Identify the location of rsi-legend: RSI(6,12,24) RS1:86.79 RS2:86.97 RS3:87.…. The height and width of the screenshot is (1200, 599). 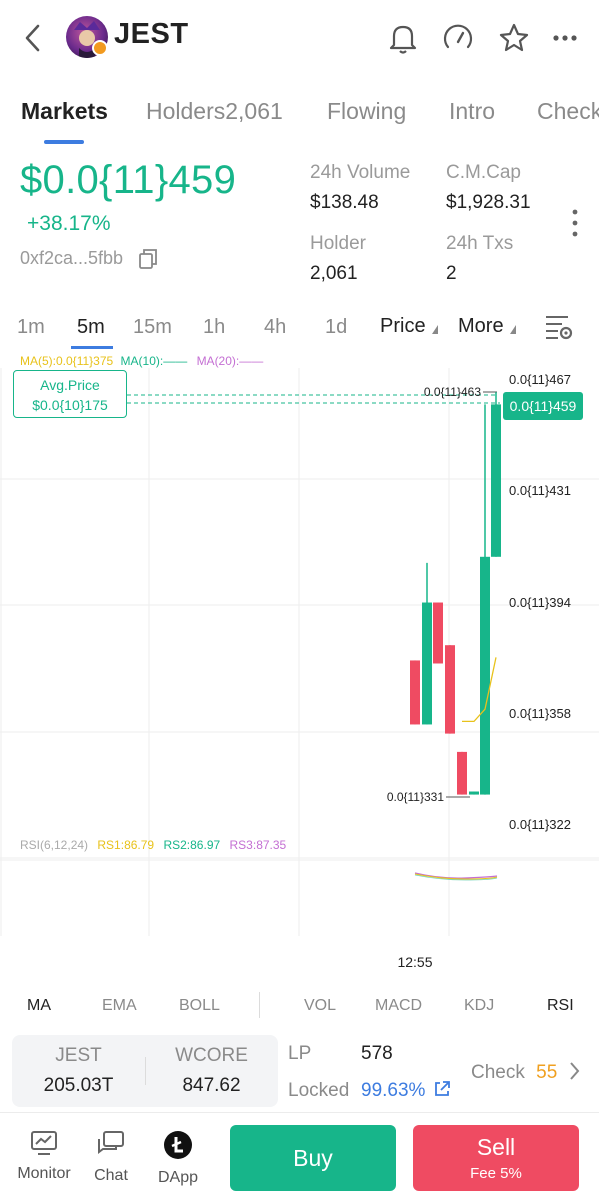
(153, 845).